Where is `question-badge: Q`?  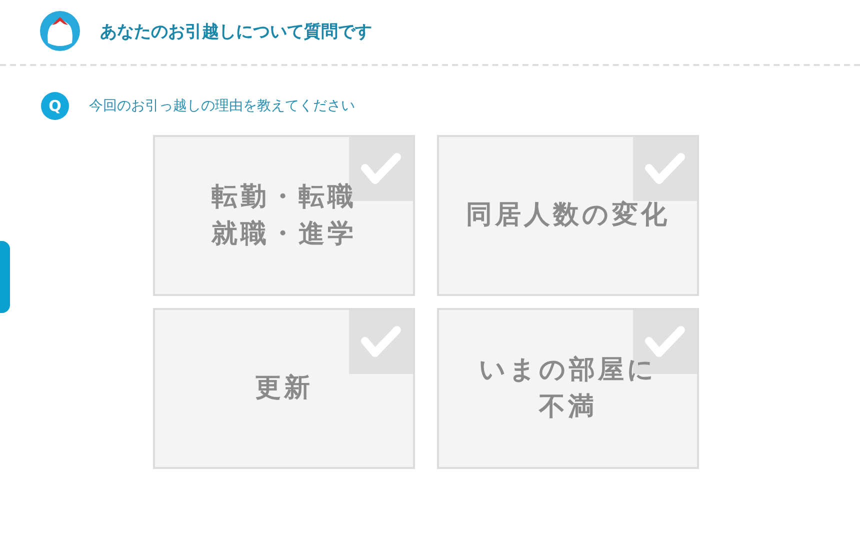
question-badge: Q is located at coordinates (55, 106).